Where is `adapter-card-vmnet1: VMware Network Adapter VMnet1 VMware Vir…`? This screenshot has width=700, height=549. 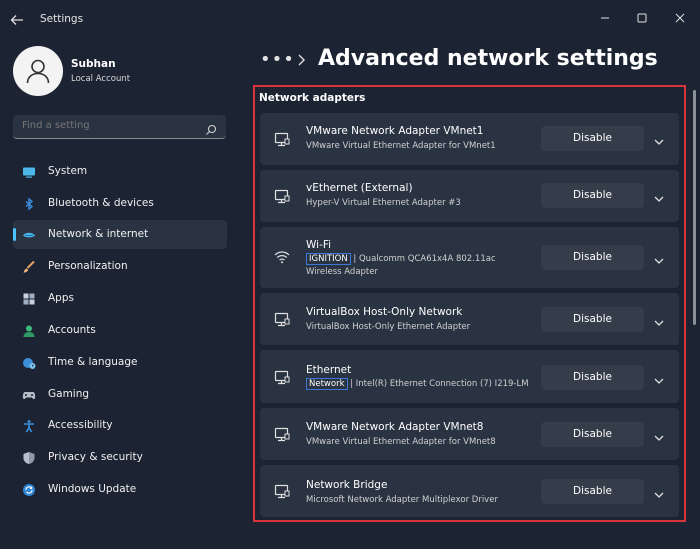
adapter-card-vmnet1: VMware Network Adapter VMnet1 VMware Vir… is located at coordinates (469, 139).